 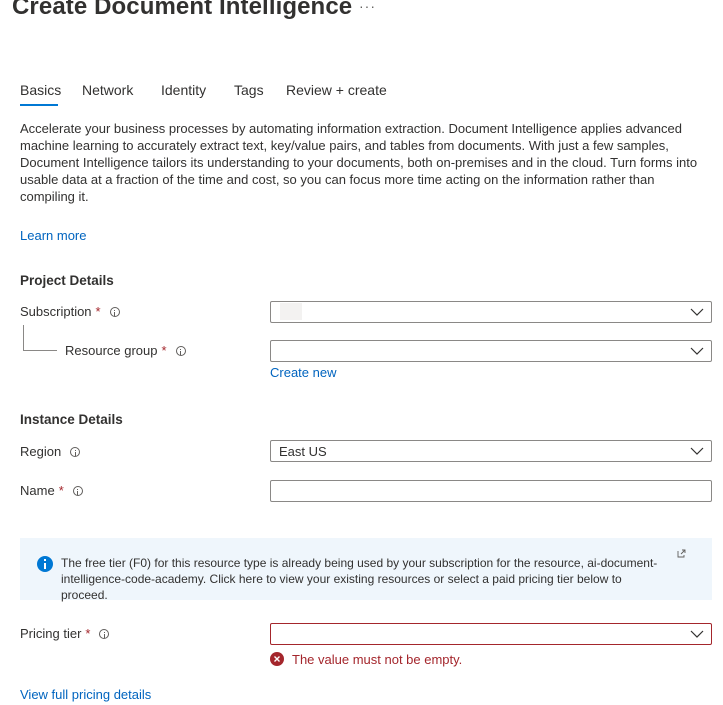 I want to click on name-input, so click(x=491, y=491).